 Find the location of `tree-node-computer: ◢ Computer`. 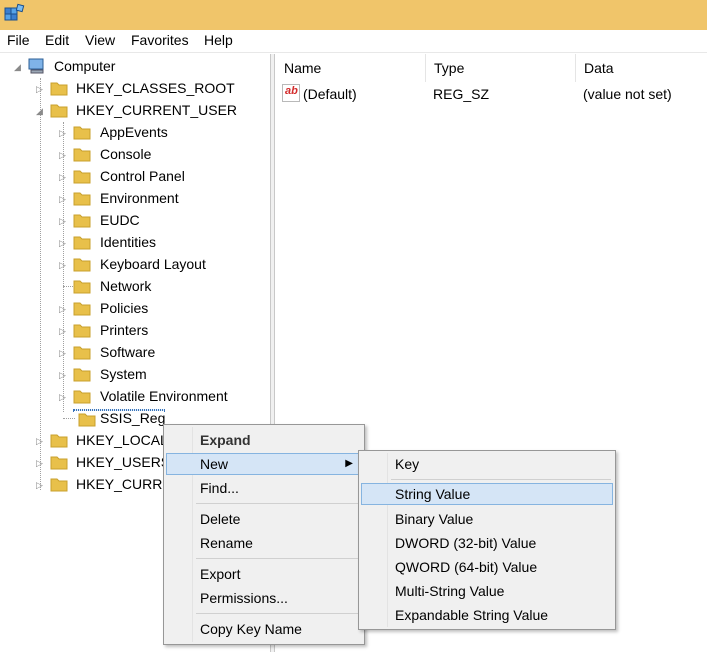

tree-node-computer: ◢ Computer is located at coordinates (139, 67).